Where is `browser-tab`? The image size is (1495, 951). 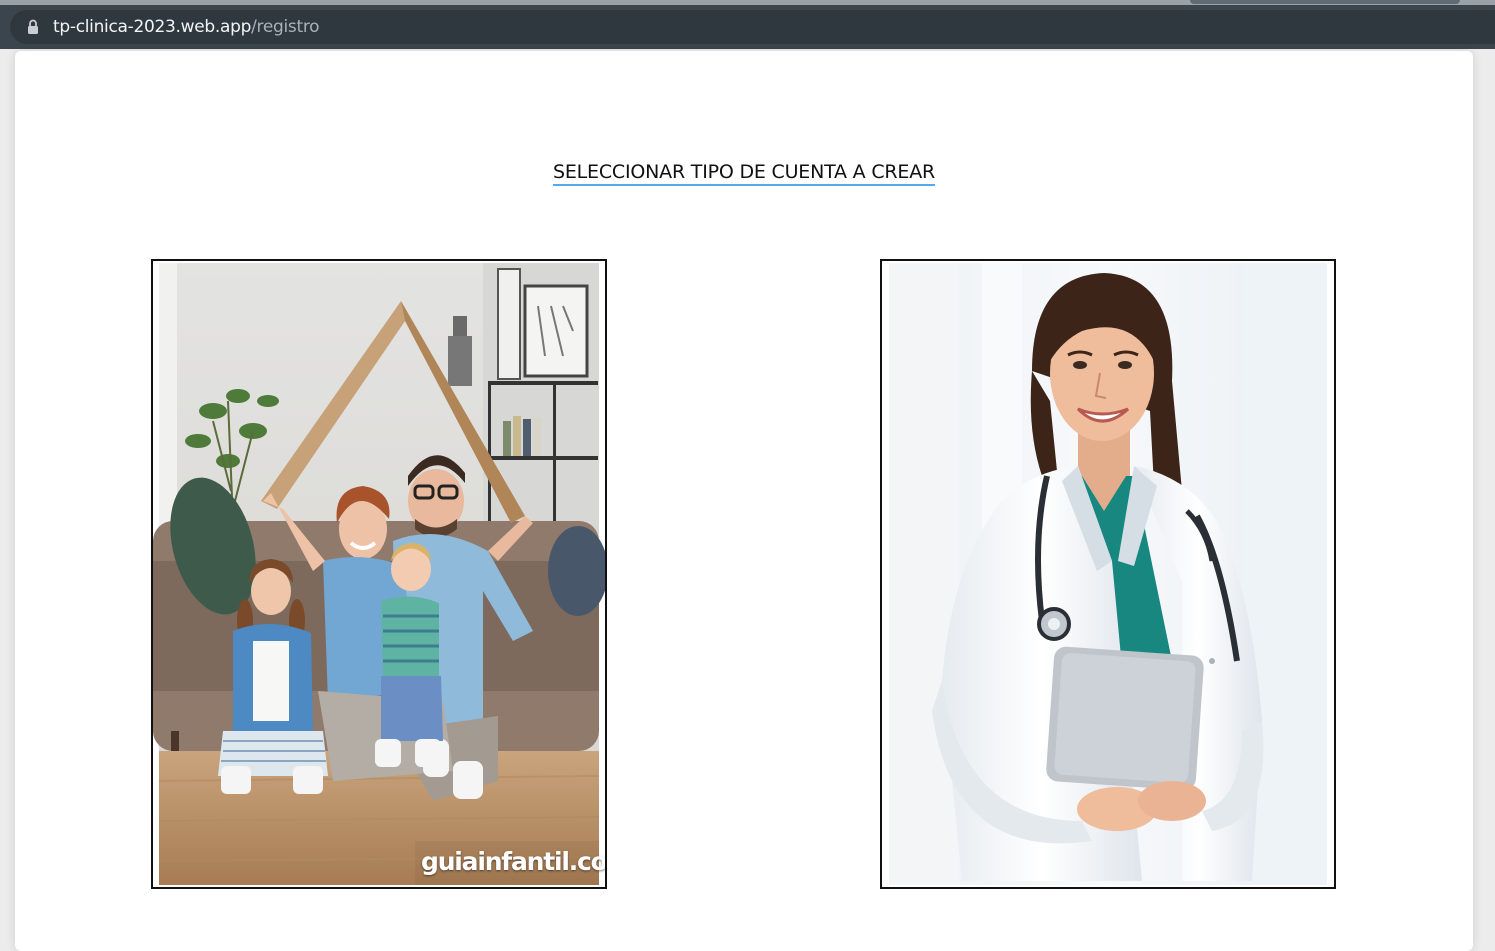
browser-tab is located at coordinates (1325, 2).